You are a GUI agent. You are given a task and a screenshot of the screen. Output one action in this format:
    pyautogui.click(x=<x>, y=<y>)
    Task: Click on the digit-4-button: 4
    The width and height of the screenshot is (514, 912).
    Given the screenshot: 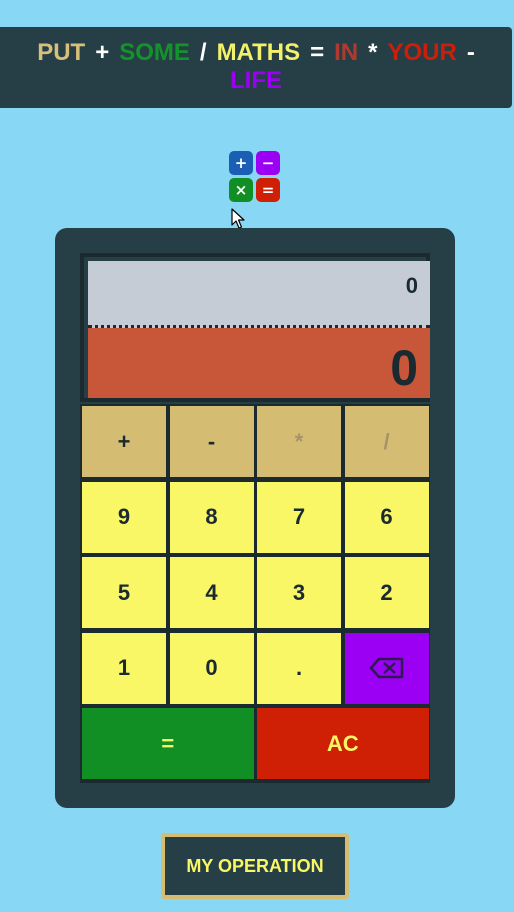 What is the action you would take?
    pyautogui.click(x=211, y=592)
    